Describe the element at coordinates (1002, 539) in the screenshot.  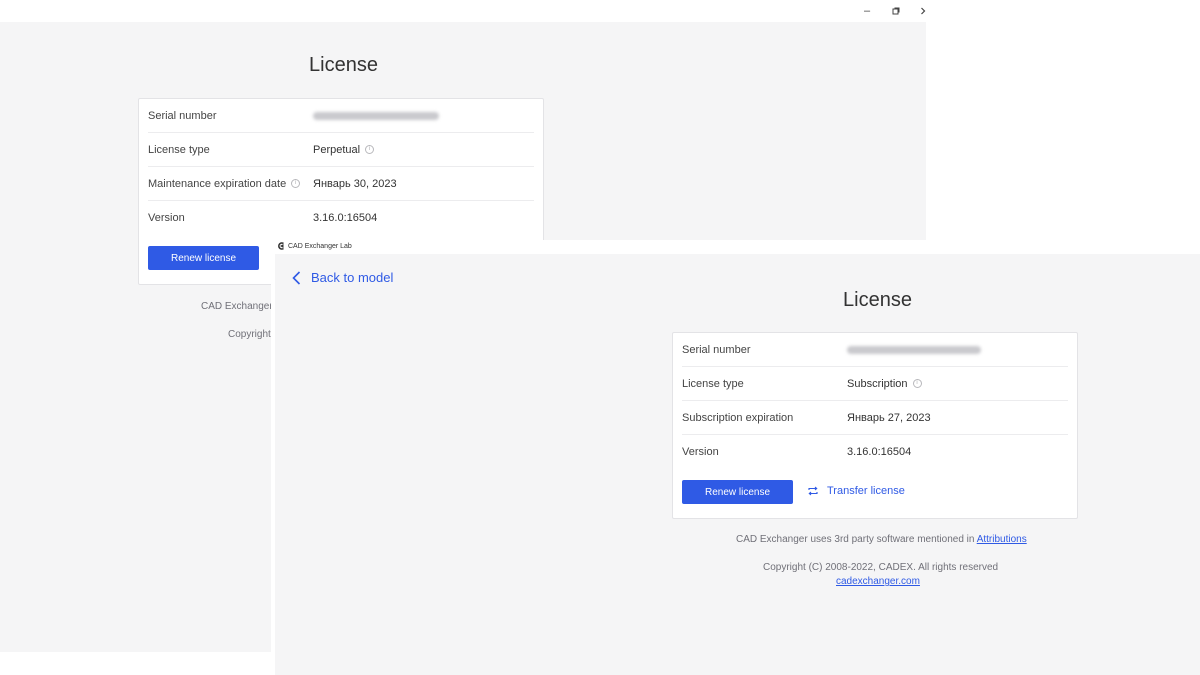
I see `attributions-link: Attributions` at that location.